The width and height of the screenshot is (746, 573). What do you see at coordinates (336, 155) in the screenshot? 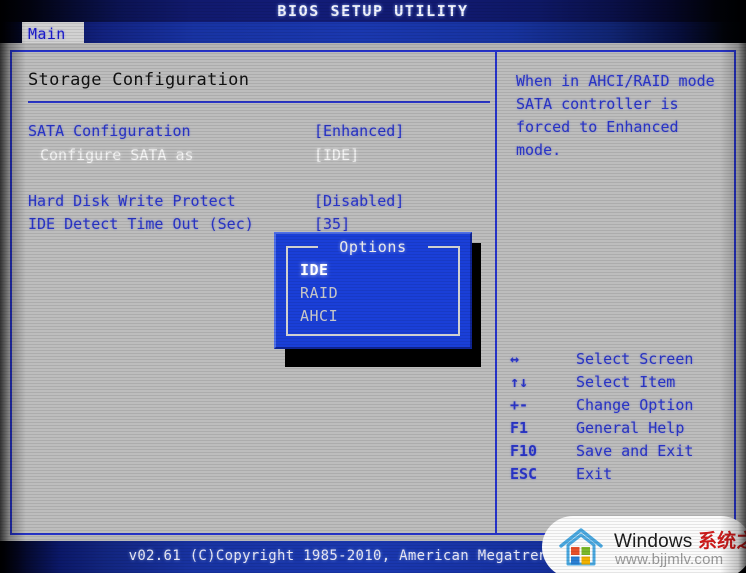
I see `setting-value: [IDE]` at bounding box center [336, 155].